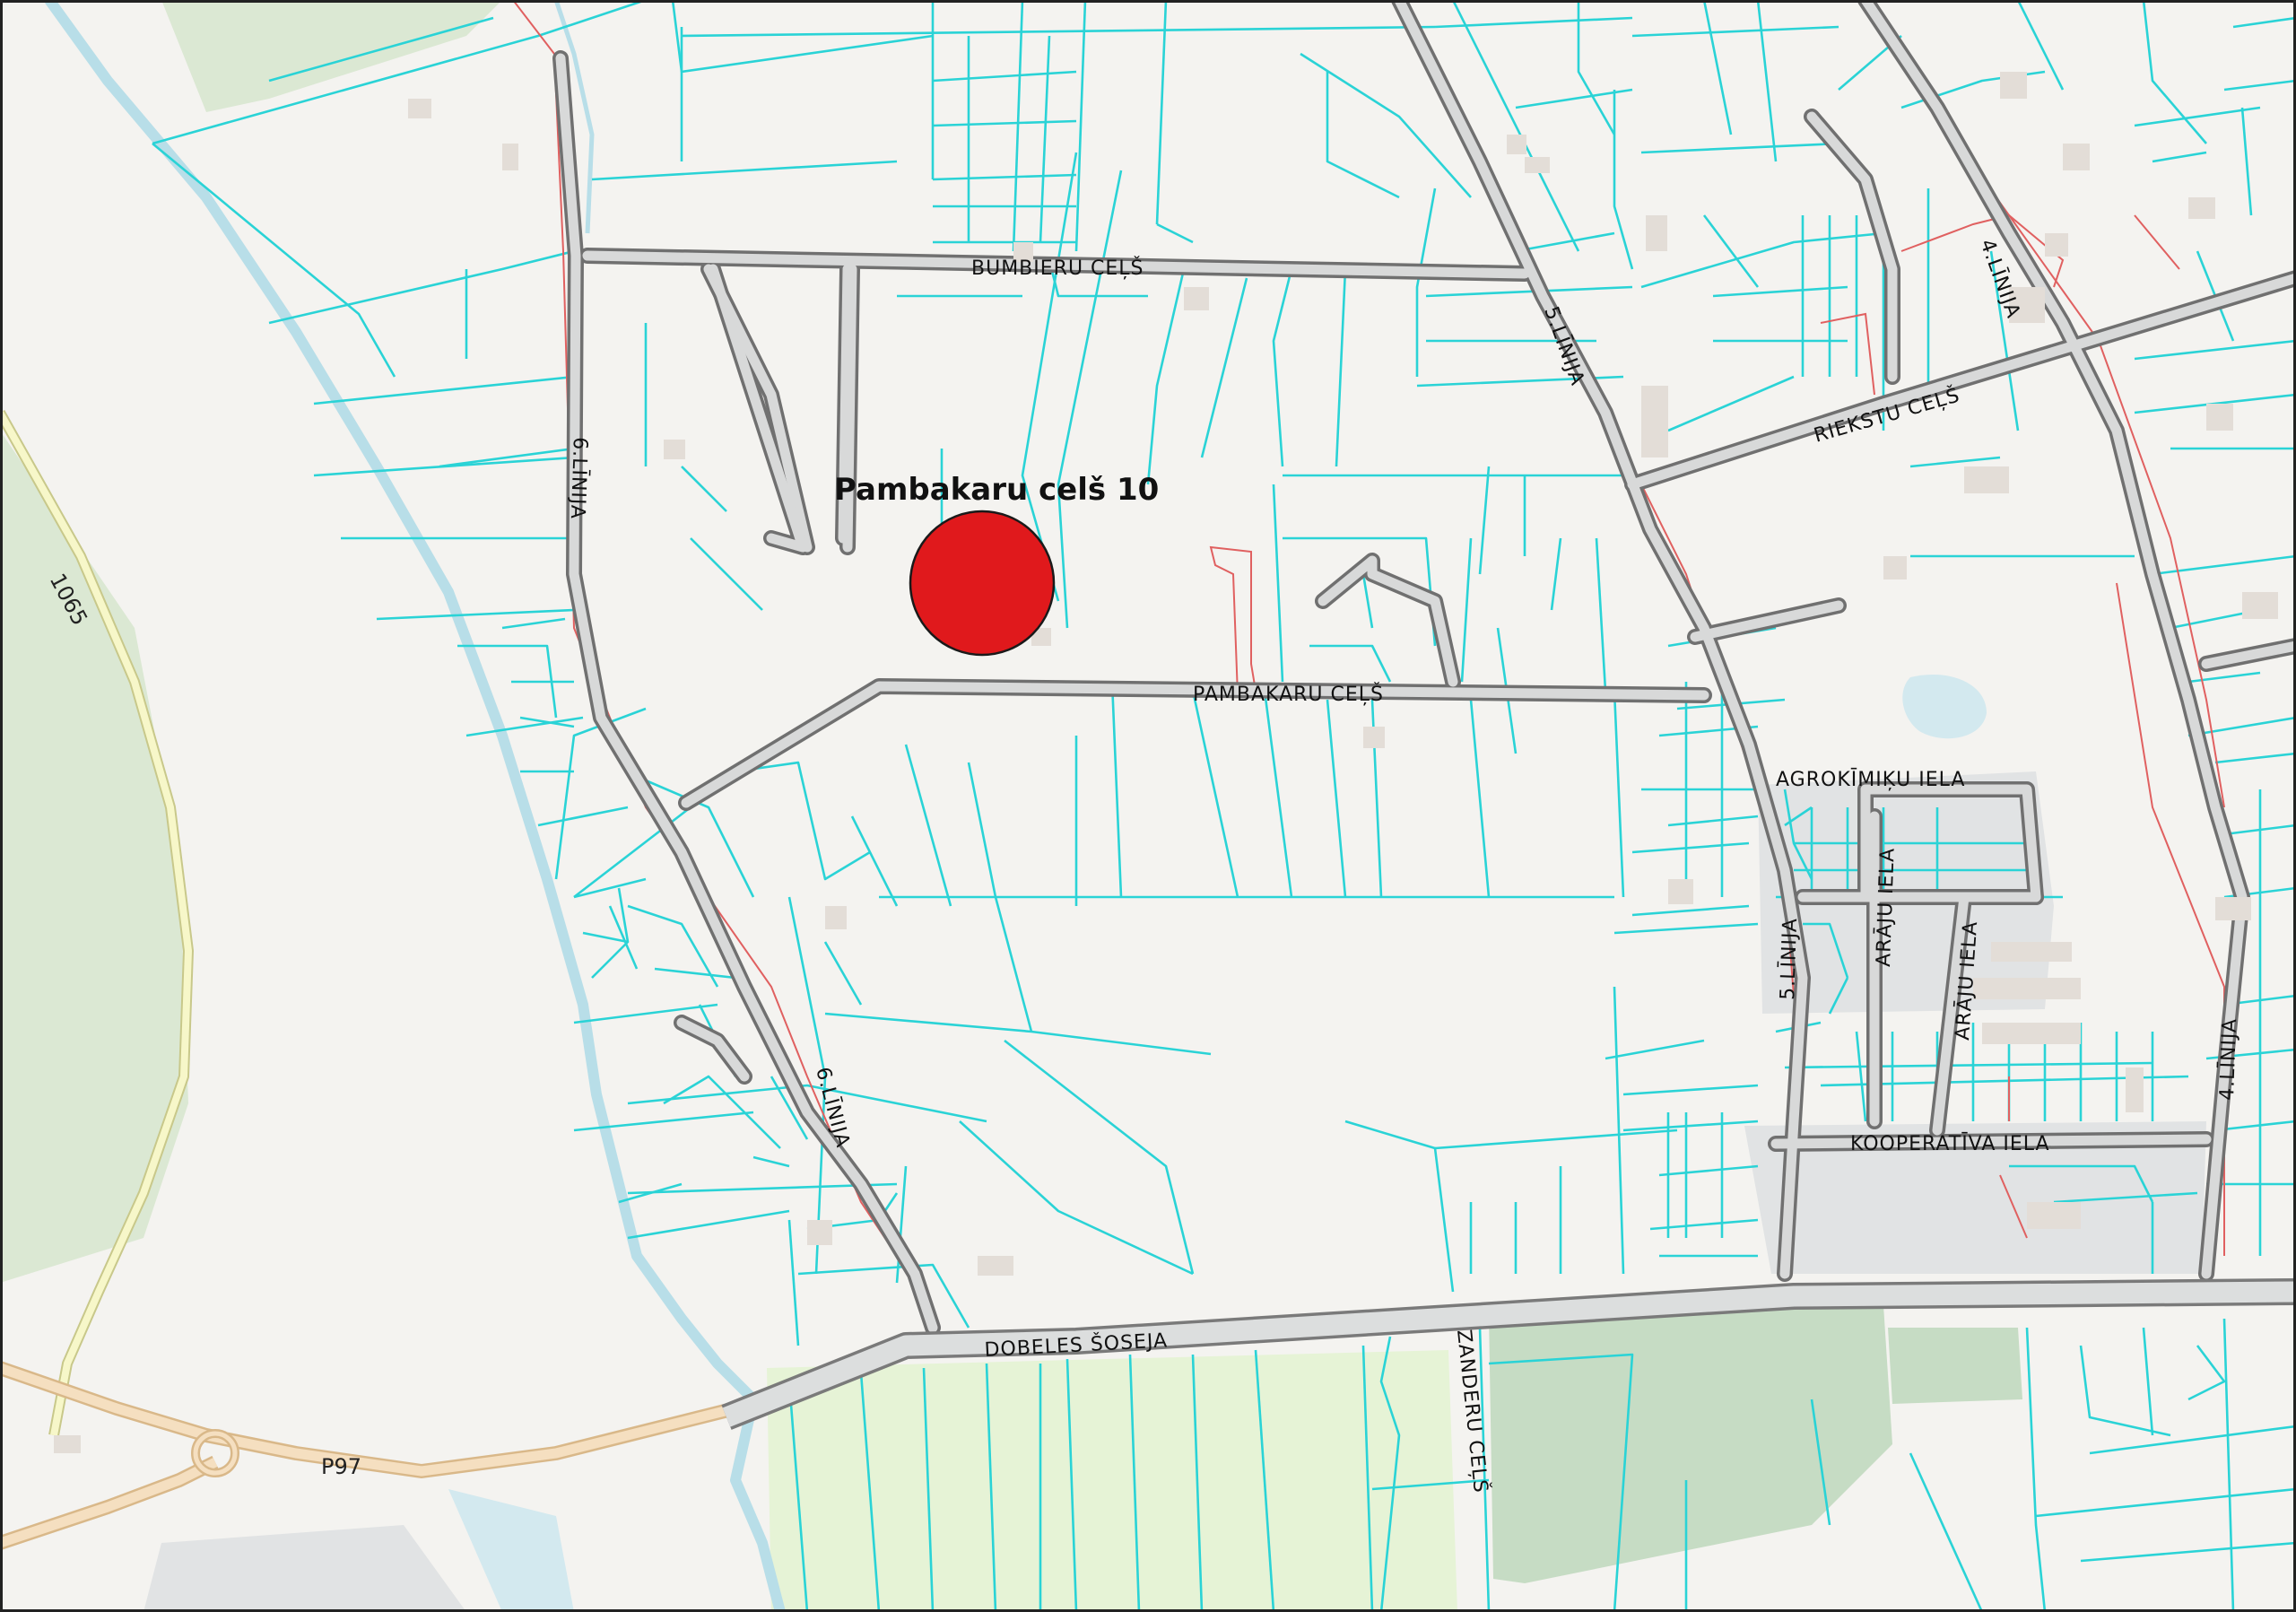 Image resolution: width=2296 pixels, height=1612 pixels. Describe the element at coordinates (511, 1550) in the screenshot. I see `canal-sw` at that location.